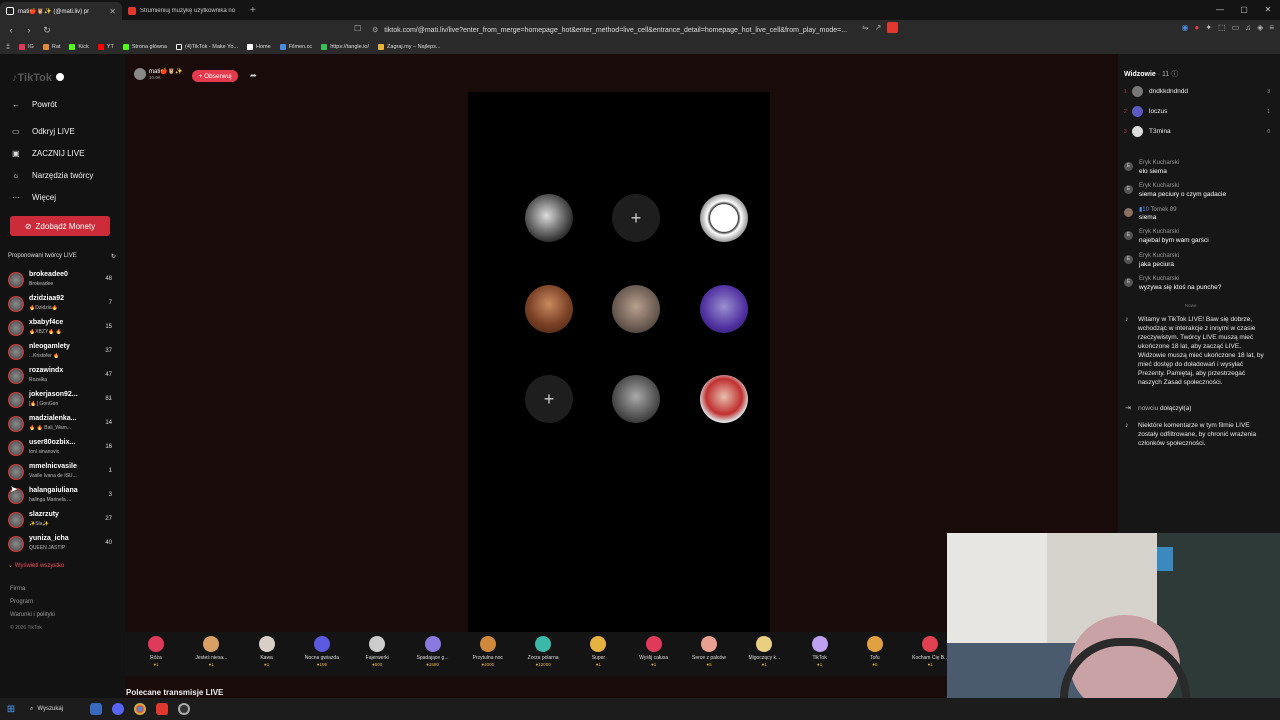  I want to click on tab-tiktok: mati🍎🦉✨ (@mati.liv) pr ✕, so click(61, 11).